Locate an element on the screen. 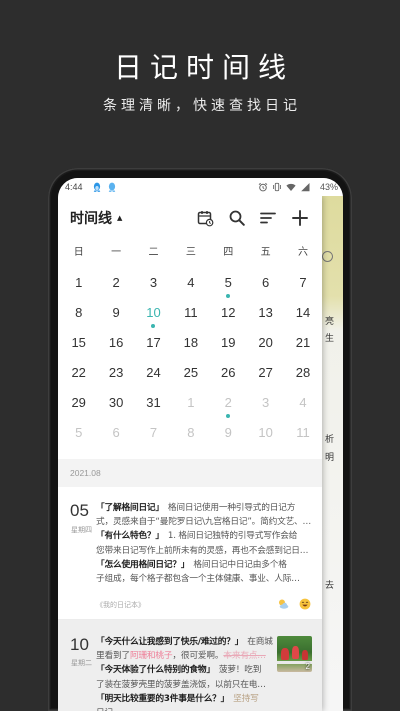 This screenshot has width=400, height=711. calendar-day-number: 17 is located at coordinates (153, 342).